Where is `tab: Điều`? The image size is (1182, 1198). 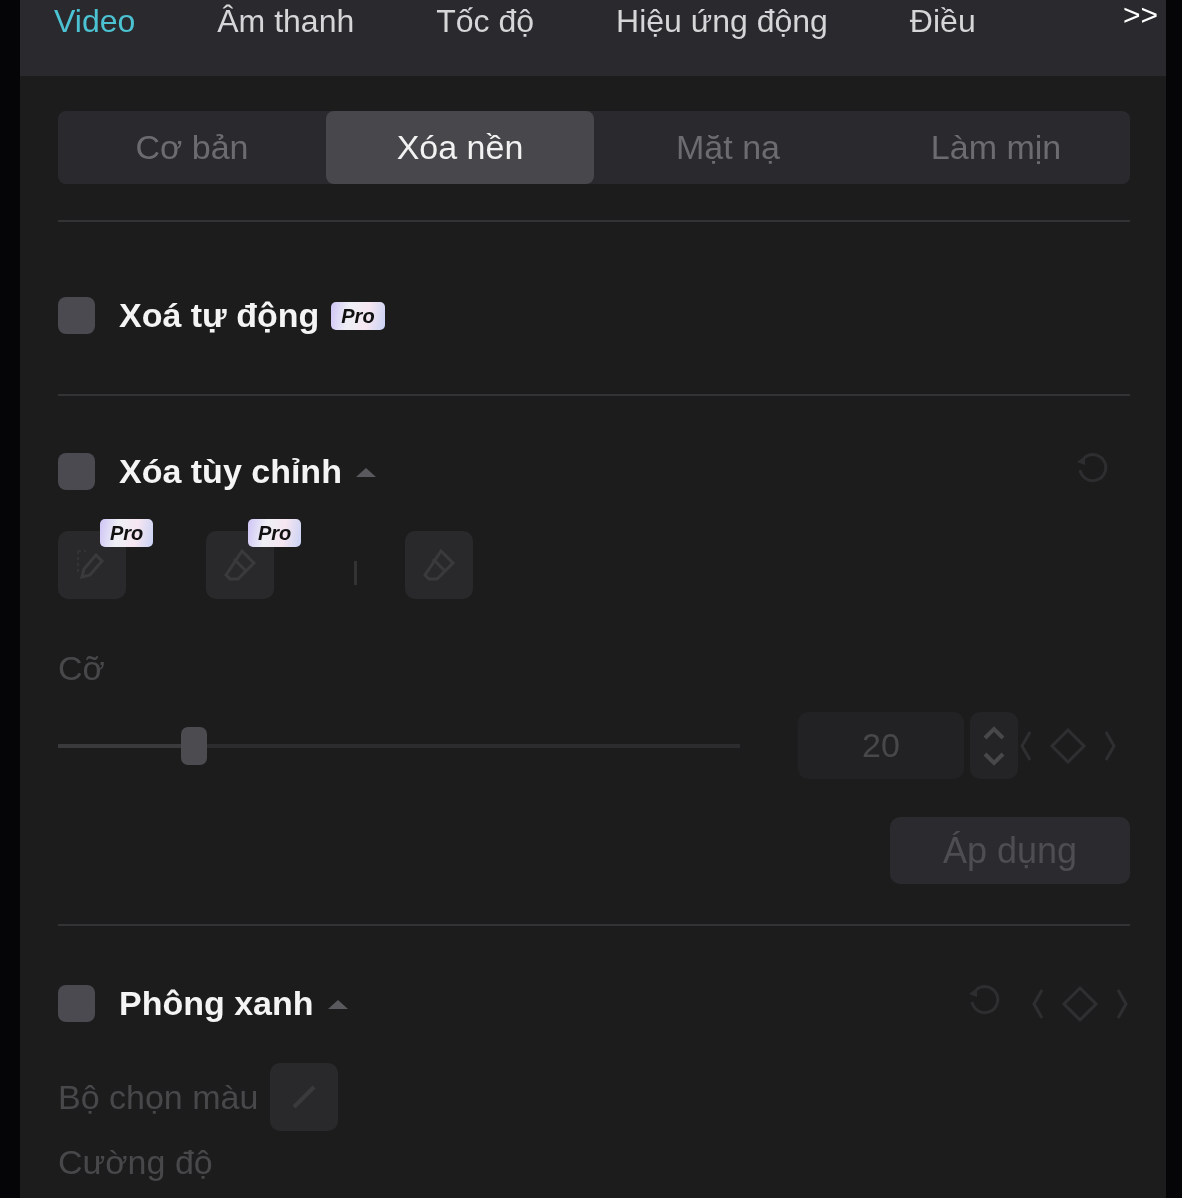 tab: Điều is located at coordinates (942, 21).